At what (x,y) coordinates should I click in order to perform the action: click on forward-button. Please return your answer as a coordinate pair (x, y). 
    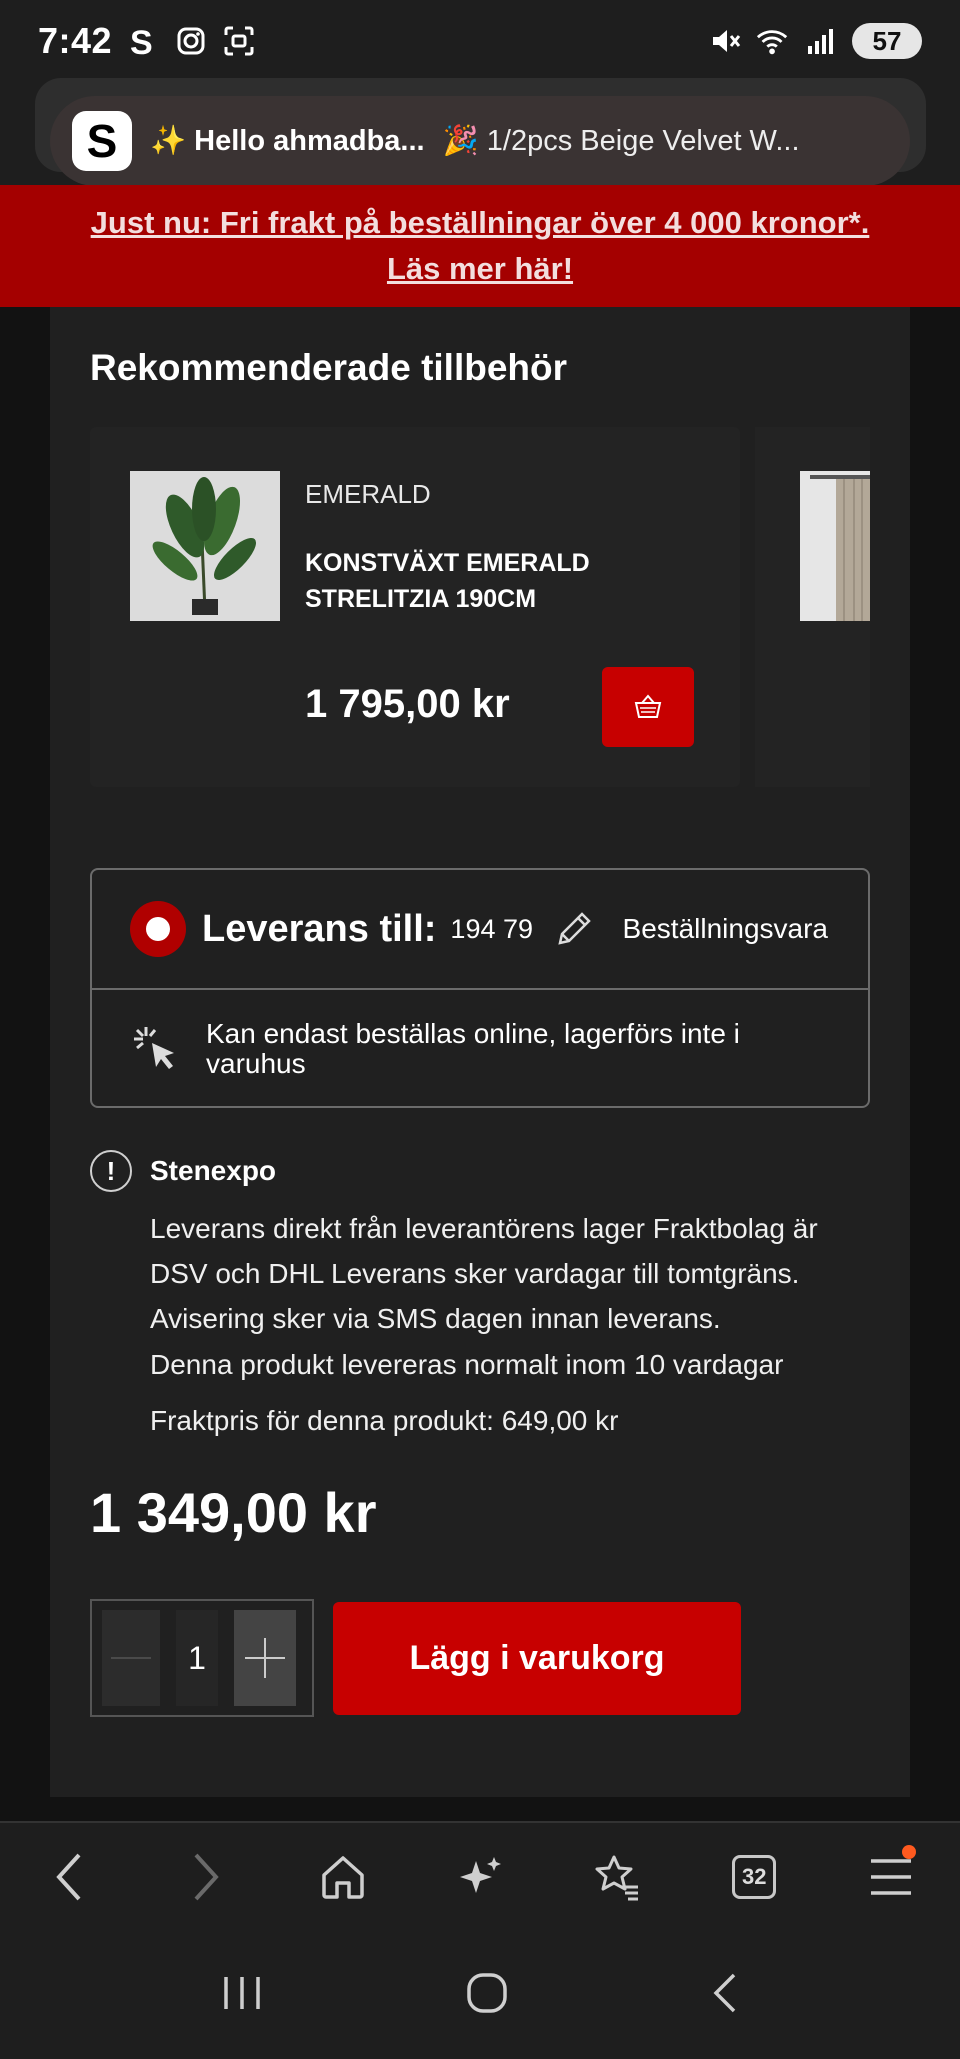
    Looking at the image, I should click on (205, 1877).